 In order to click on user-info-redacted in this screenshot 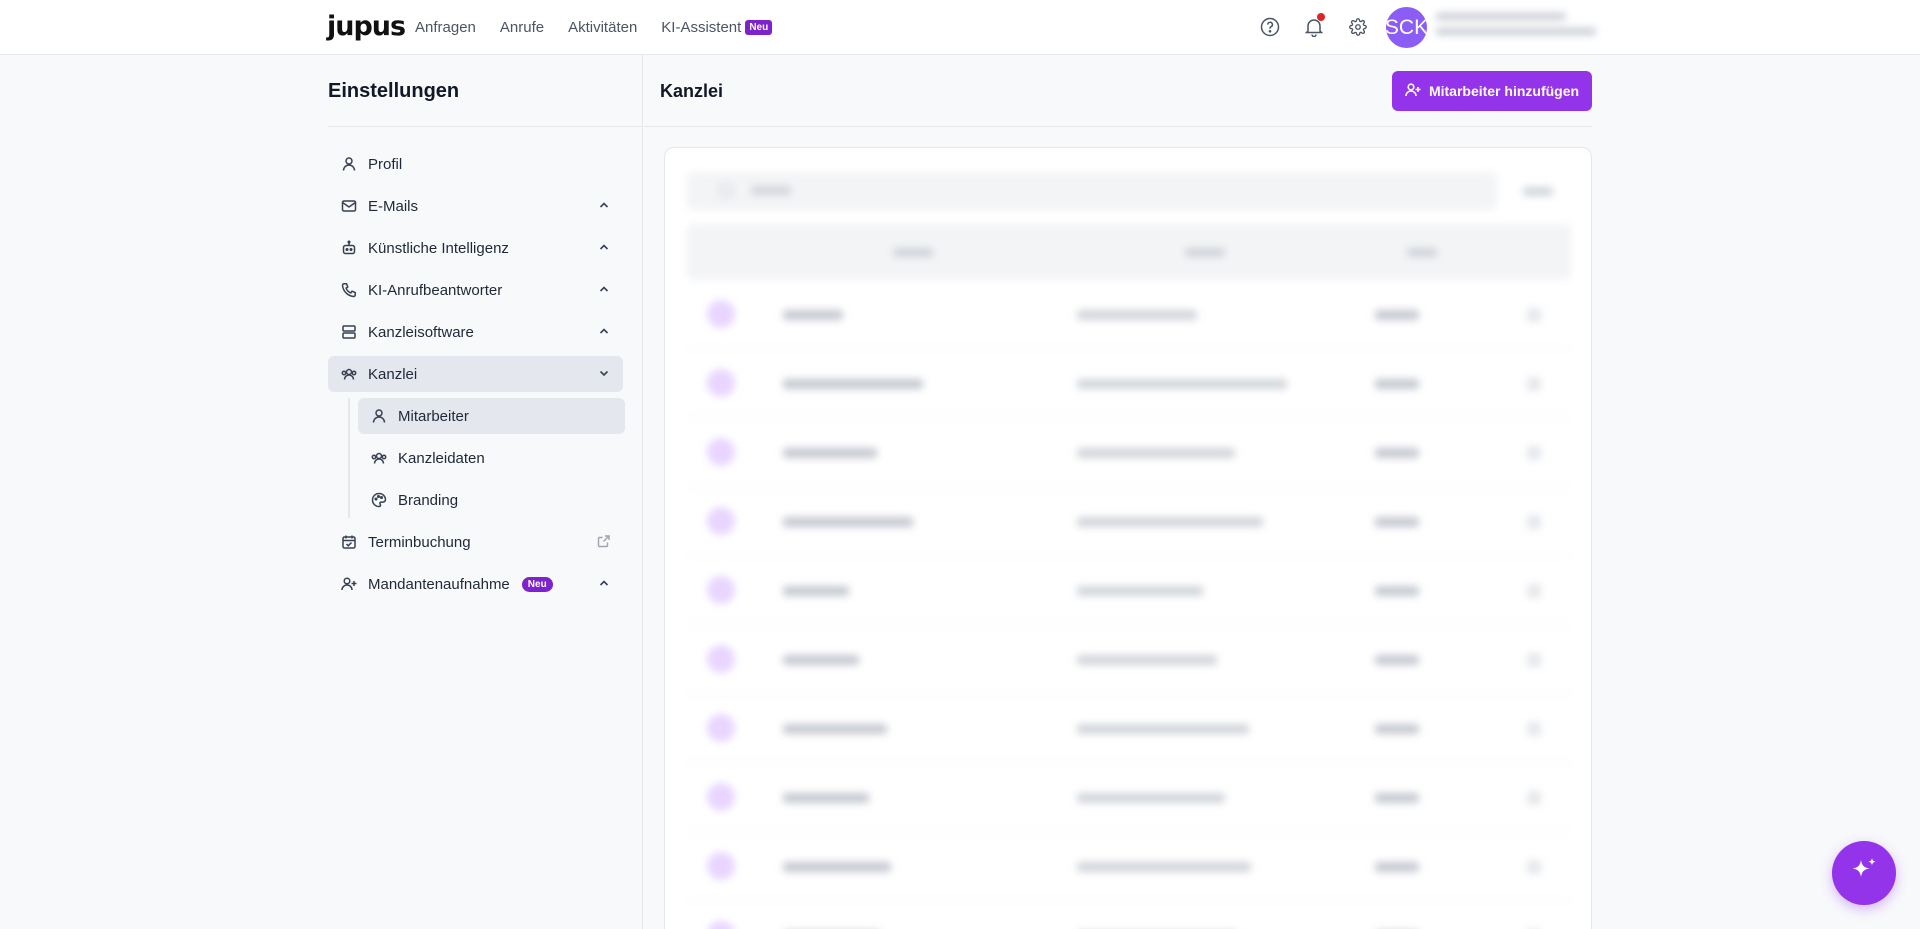, I will do `click(1518, 29)`.